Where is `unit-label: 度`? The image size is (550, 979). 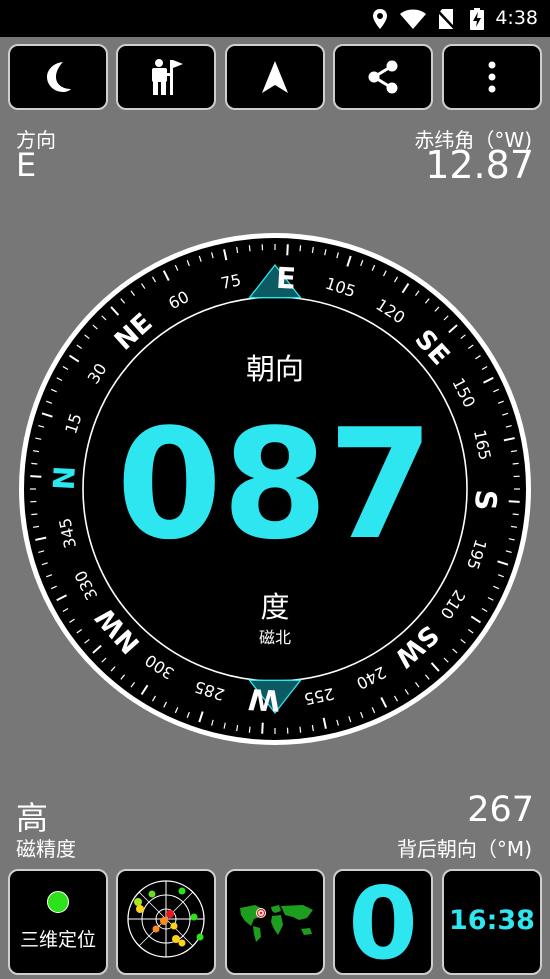 unit-label: 度 is located at coordinates (274, 607).